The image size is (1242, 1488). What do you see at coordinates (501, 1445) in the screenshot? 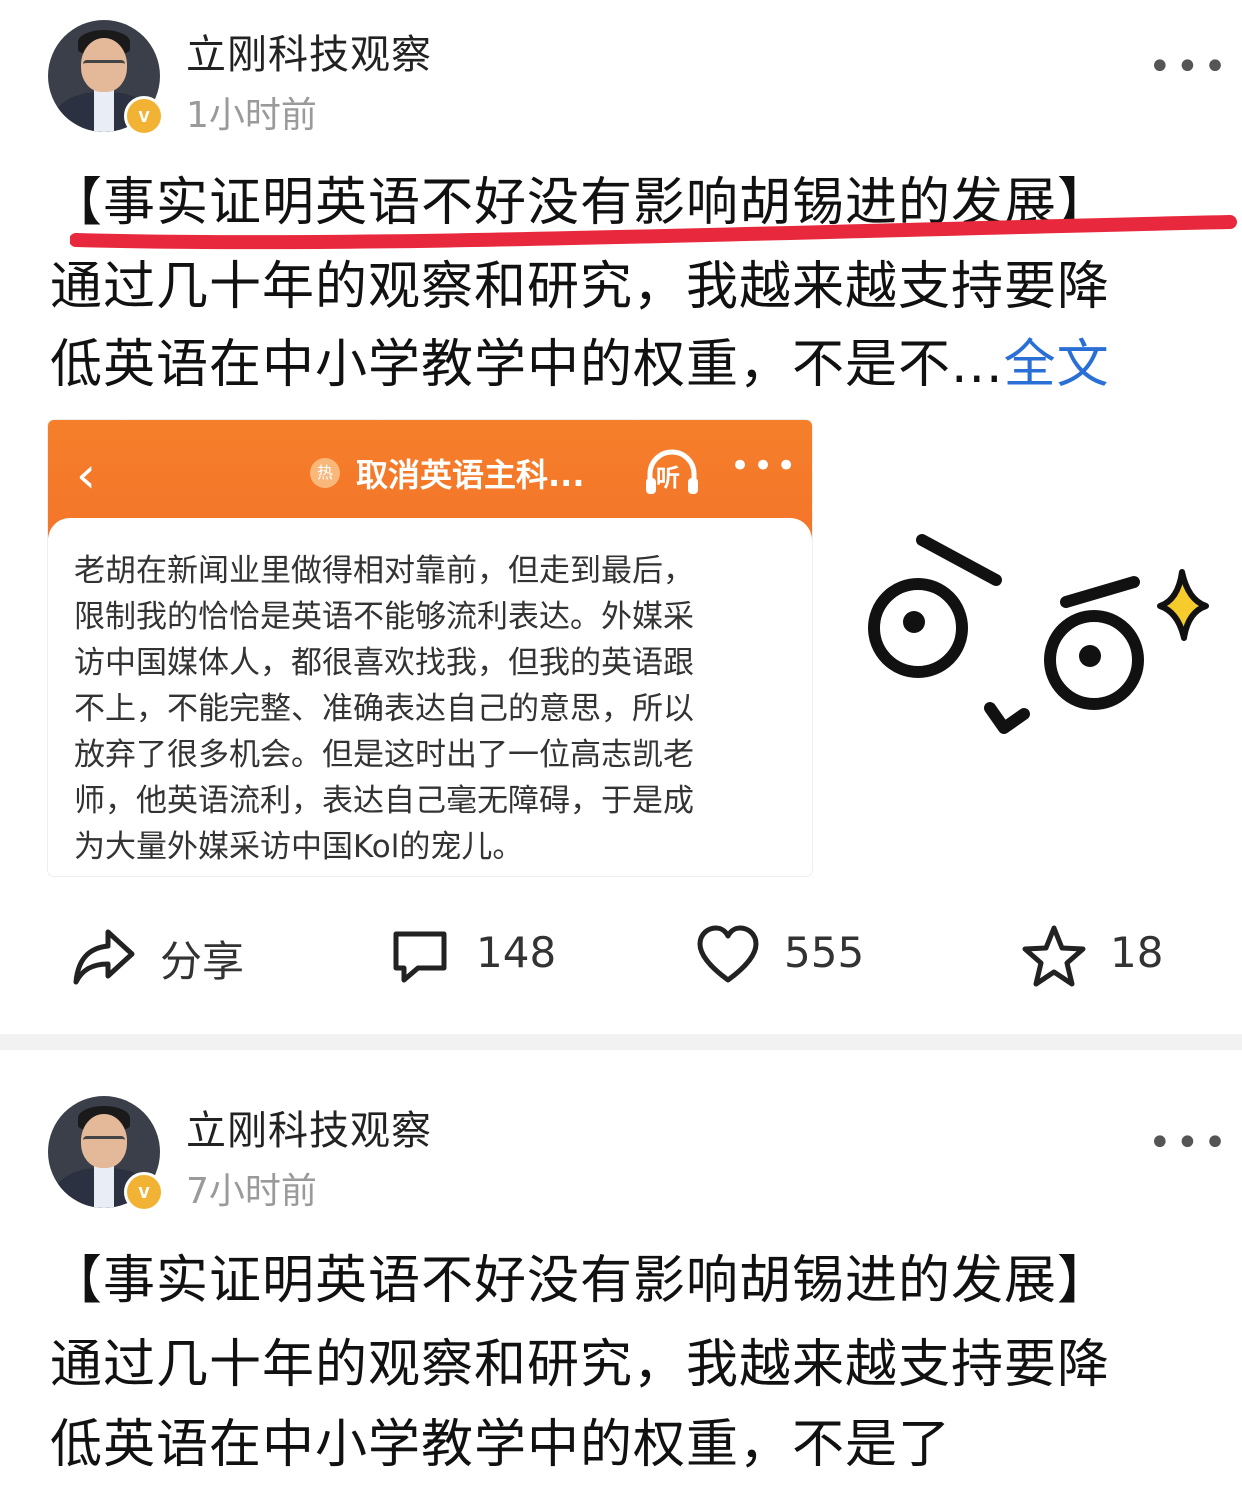
I see `post-body-line: 低英语在中小学教学中的权重，不是了` at bounding box center [501, 1445].